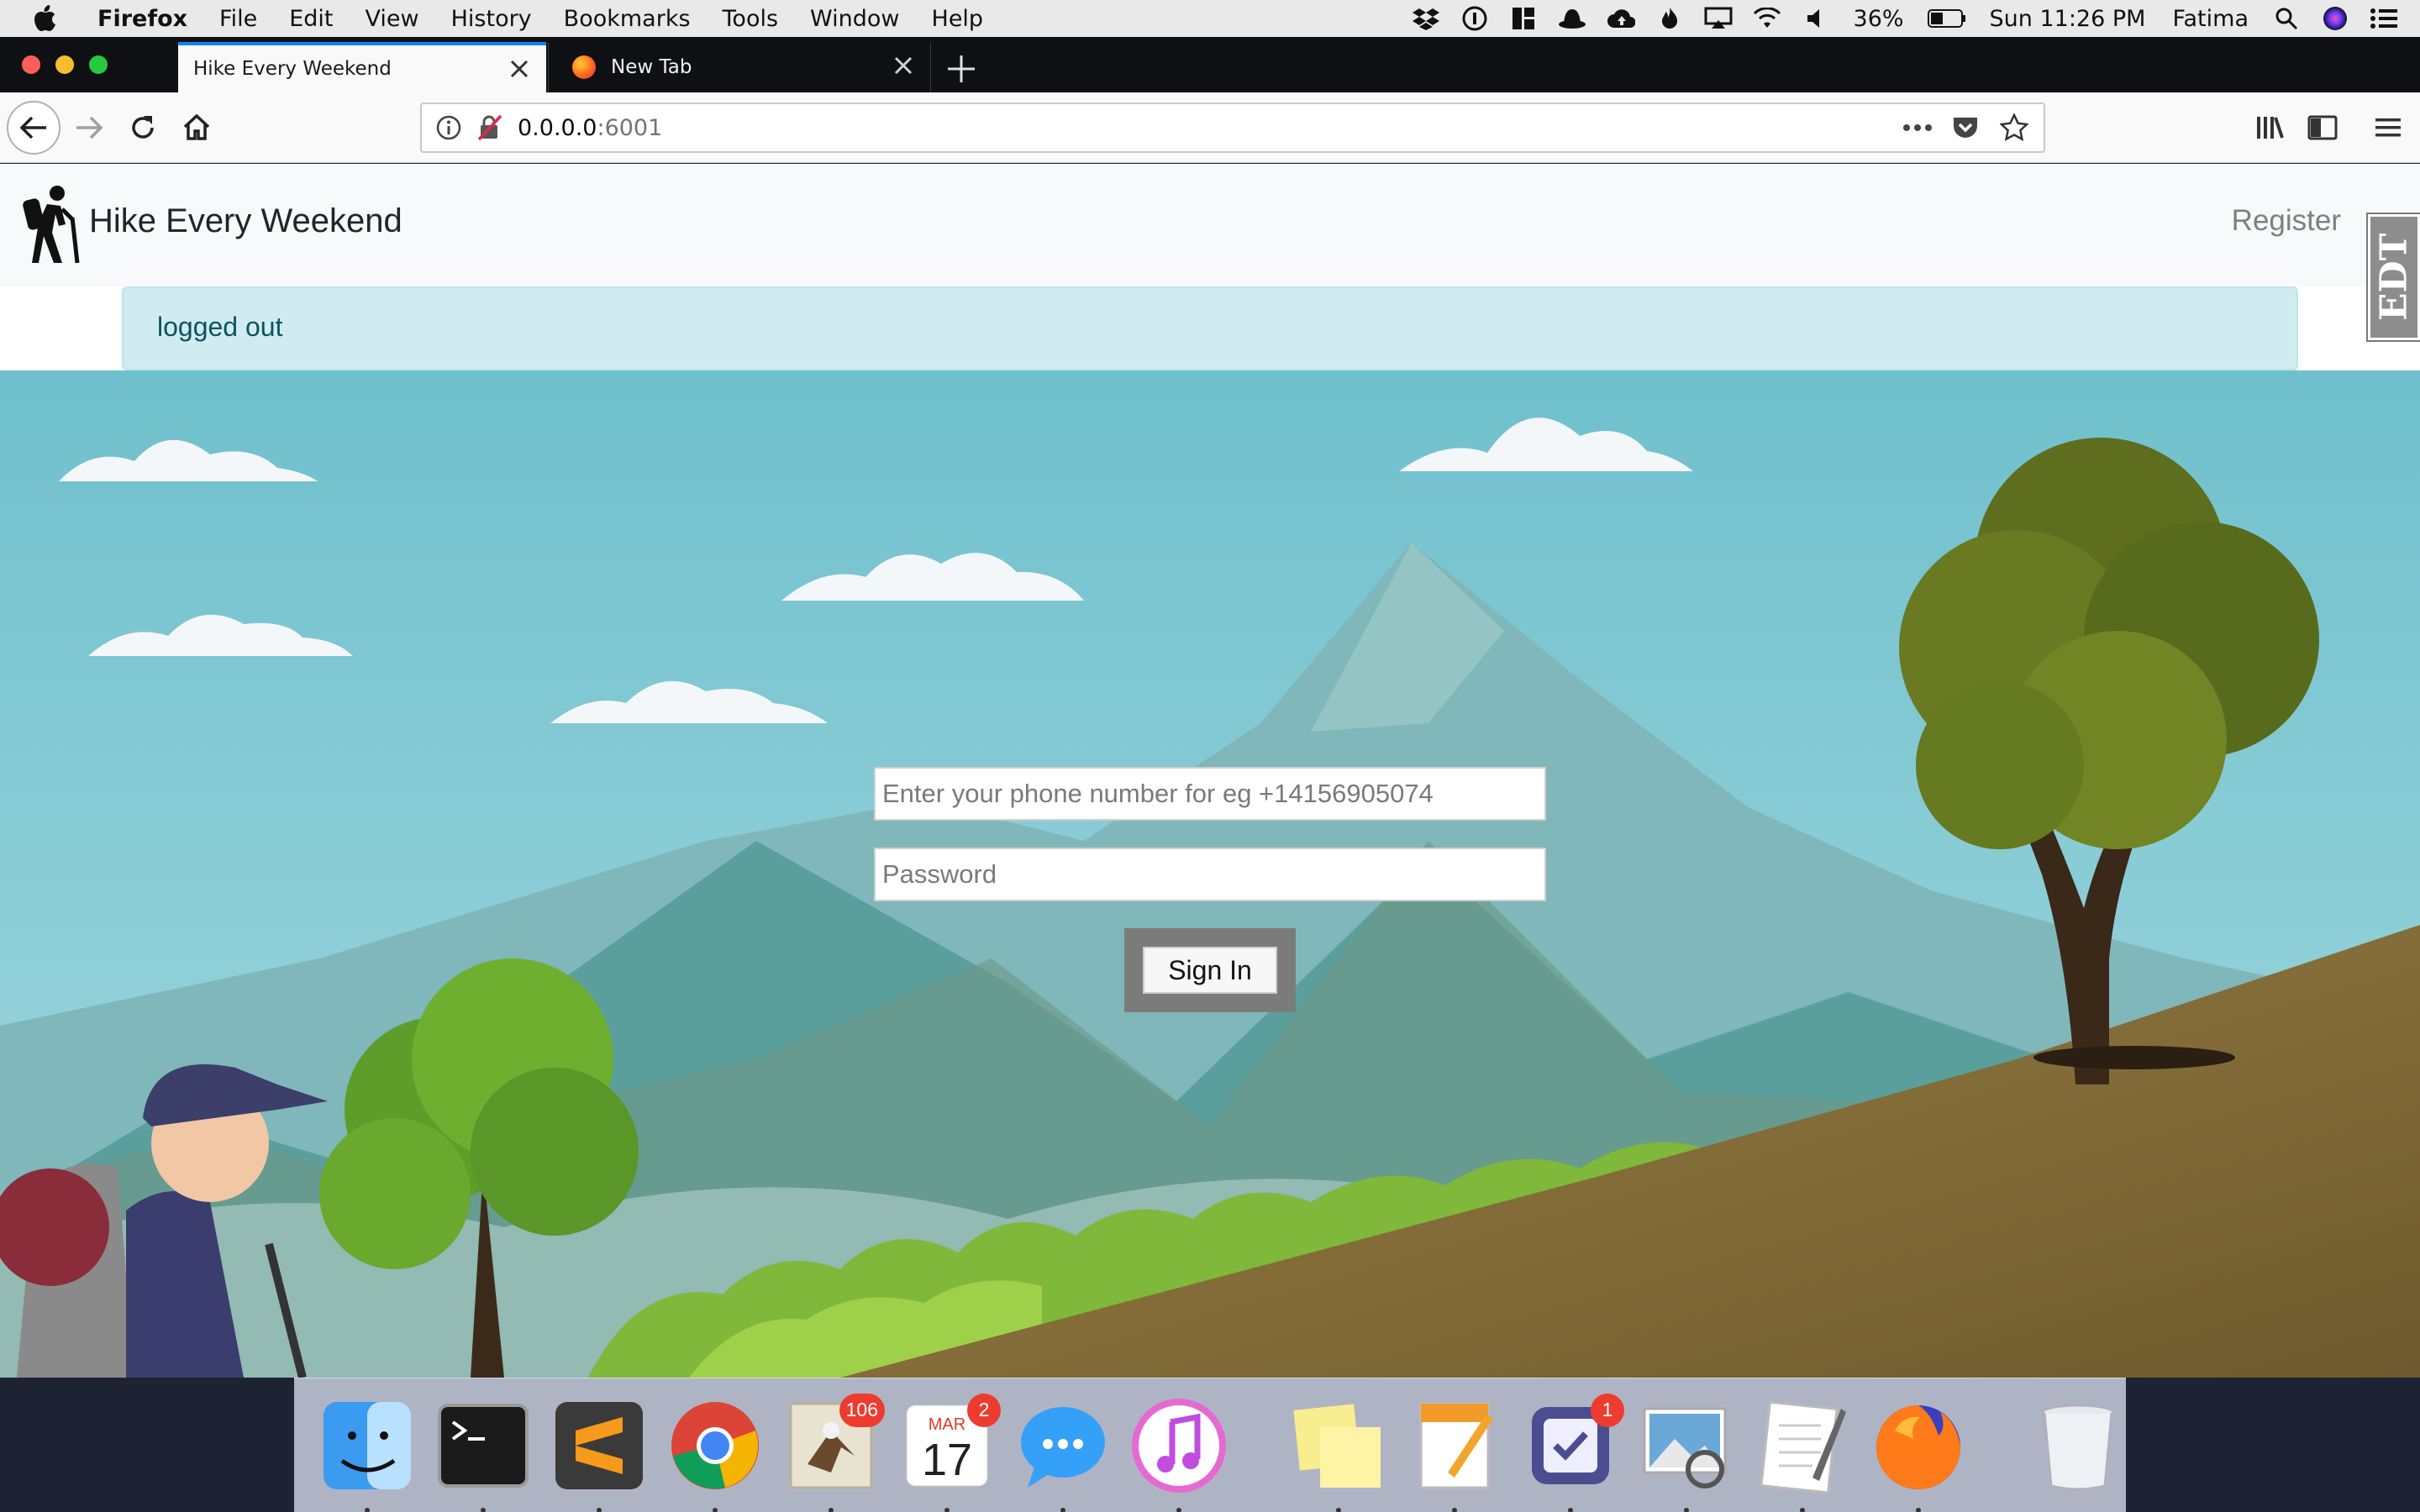 The width and height of the screenshot is (2420, 1512). Describe the element at coordinates (2323, 127) in the screenshot. I see `sidebar-toggle-icon` at that location.